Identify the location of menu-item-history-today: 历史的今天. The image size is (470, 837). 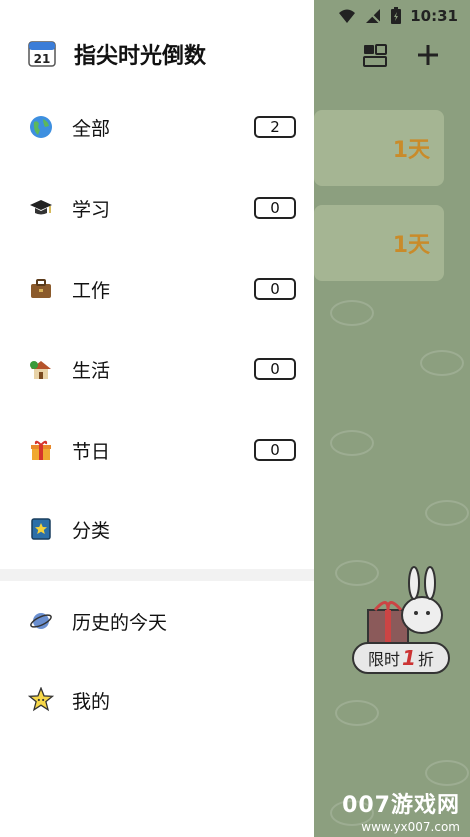
(162, 621).